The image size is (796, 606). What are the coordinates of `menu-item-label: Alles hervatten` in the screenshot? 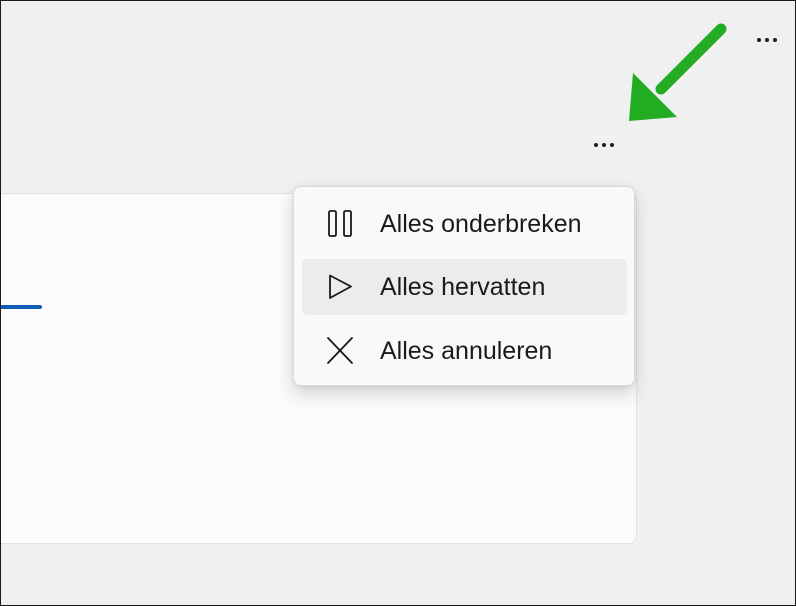 It's located at (463, 287).